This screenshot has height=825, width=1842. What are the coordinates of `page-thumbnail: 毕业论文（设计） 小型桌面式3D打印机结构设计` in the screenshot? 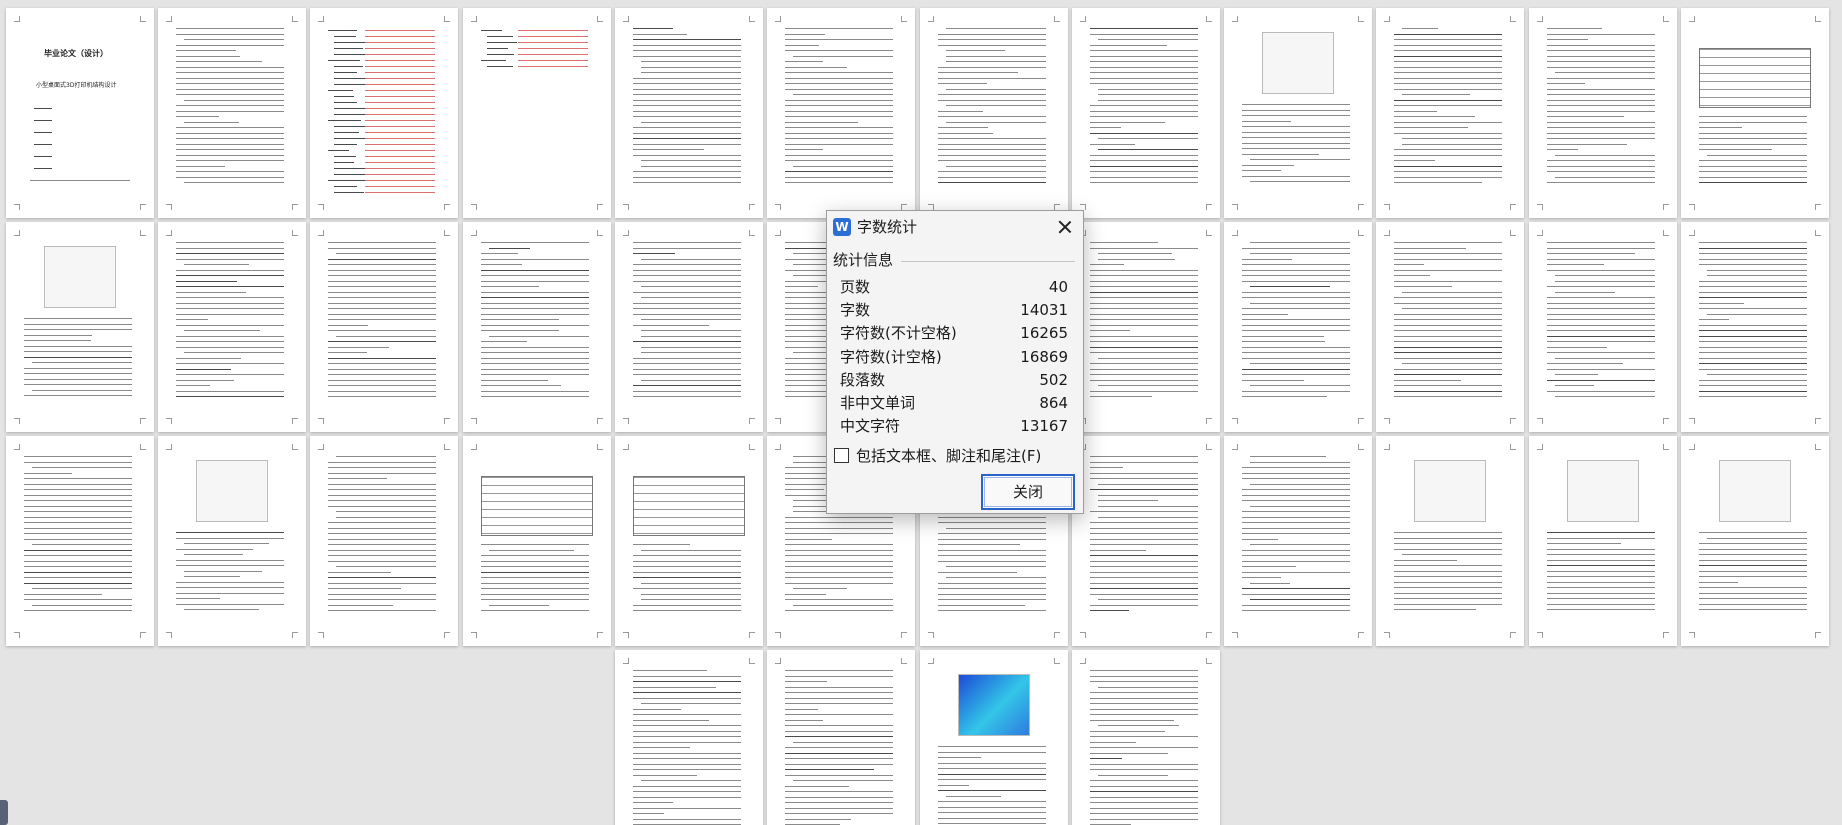 It's located at (80, 113).